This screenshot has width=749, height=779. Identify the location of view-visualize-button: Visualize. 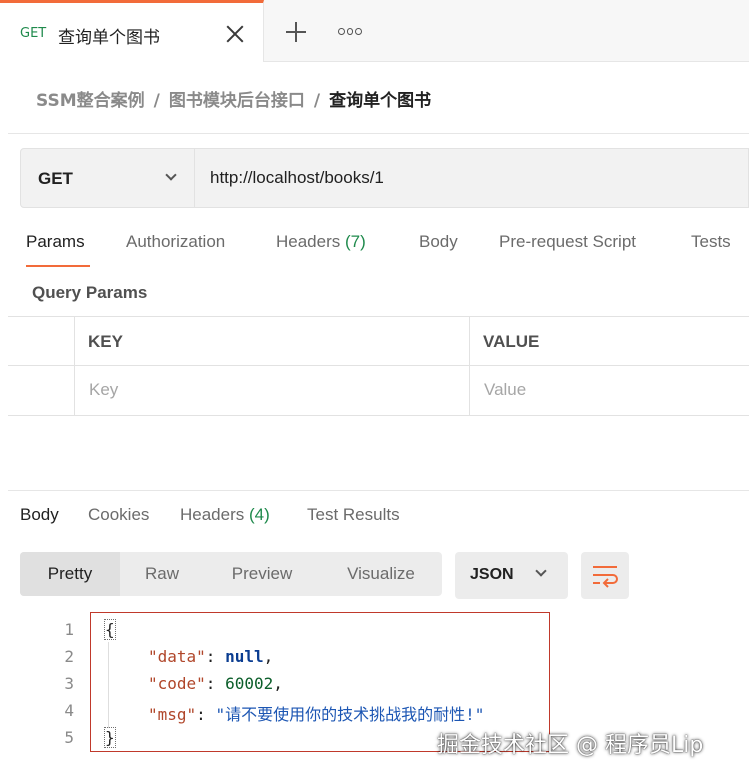
(381, 574).